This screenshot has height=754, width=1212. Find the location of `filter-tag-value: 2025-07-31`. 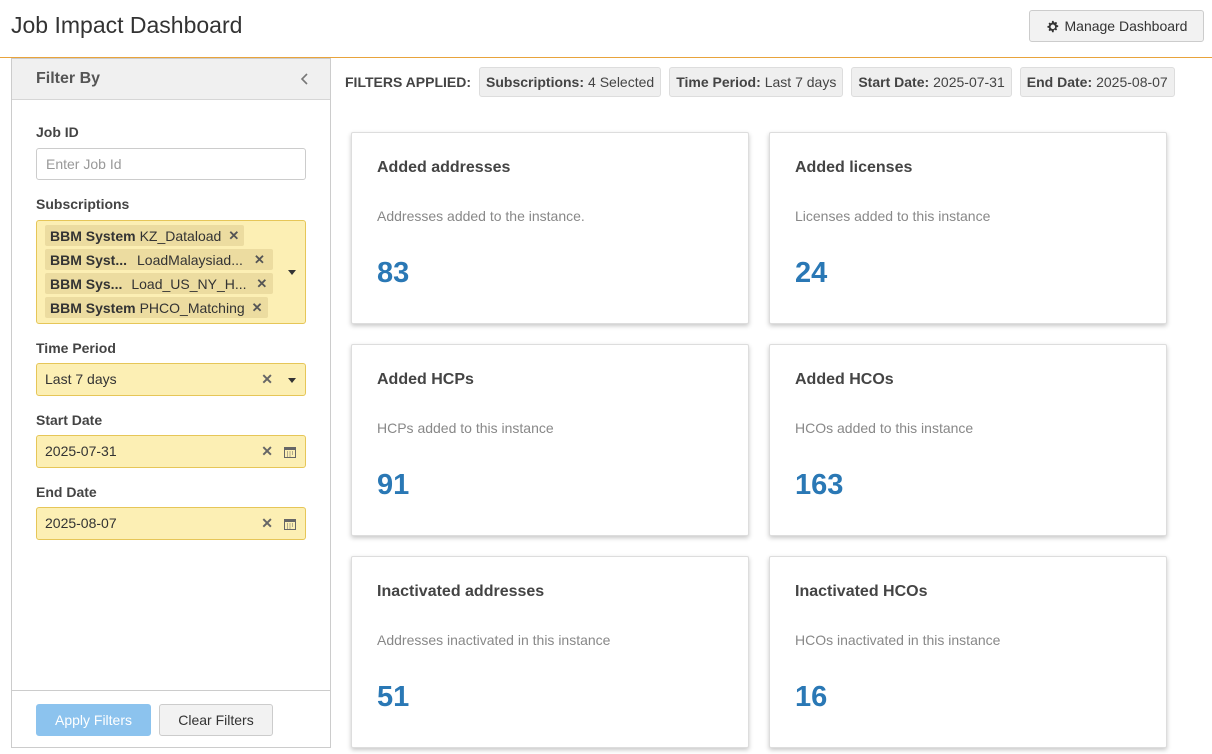

filter-tag-value: 2025-07-31 is located at coordinates (969, 82).